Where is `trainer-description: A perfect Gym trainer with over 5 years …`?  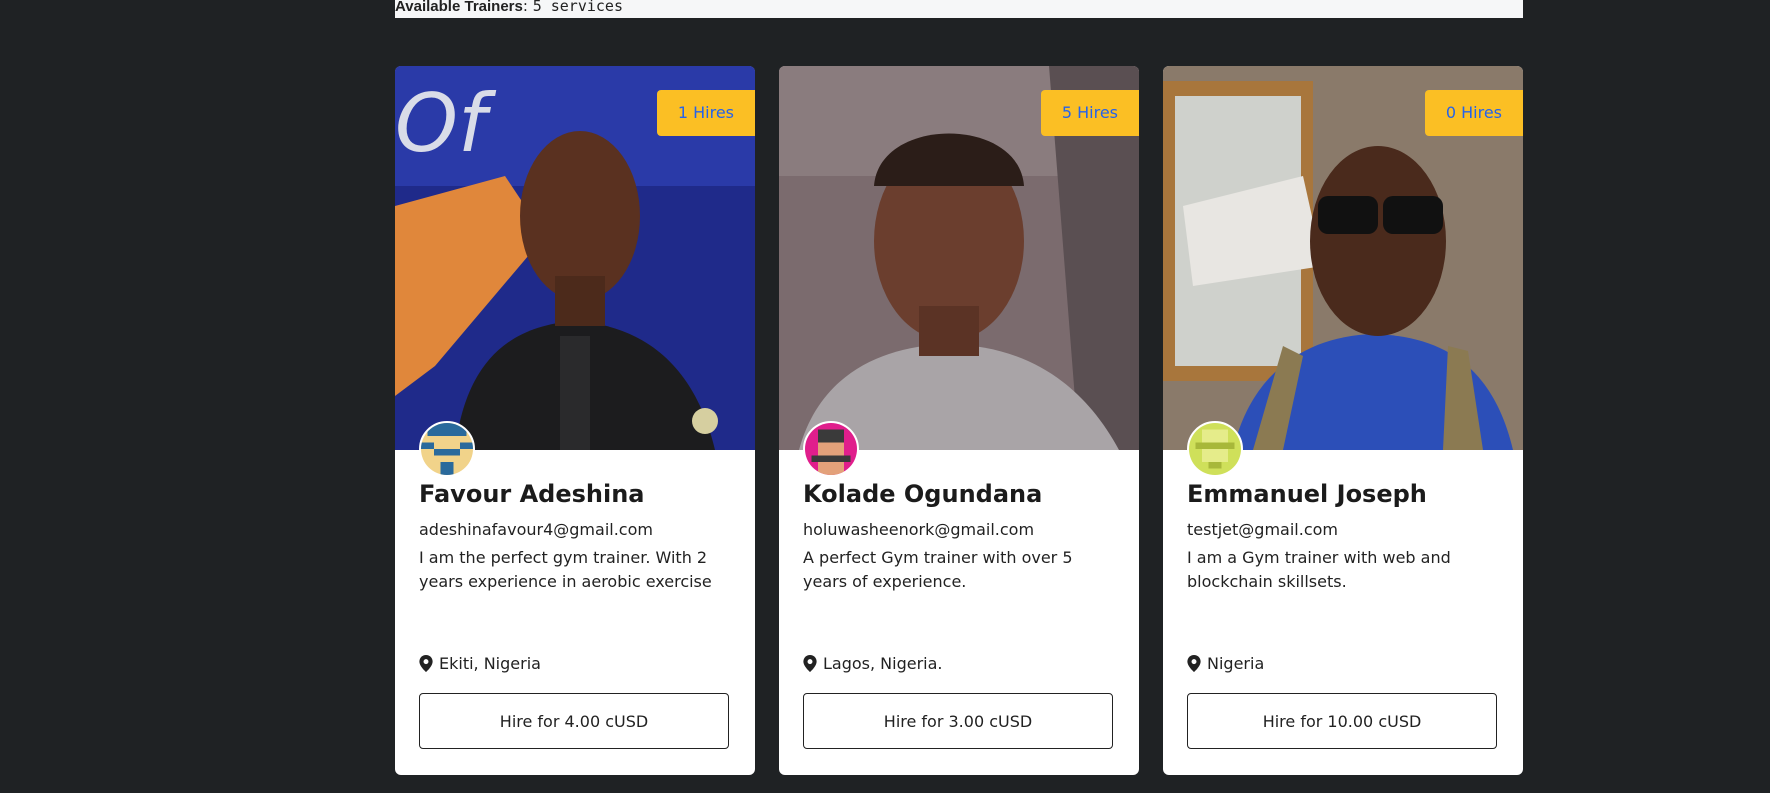 trainer-description: A perfect Gym trainer with over 5 years … is located at coordinates (938, 569).